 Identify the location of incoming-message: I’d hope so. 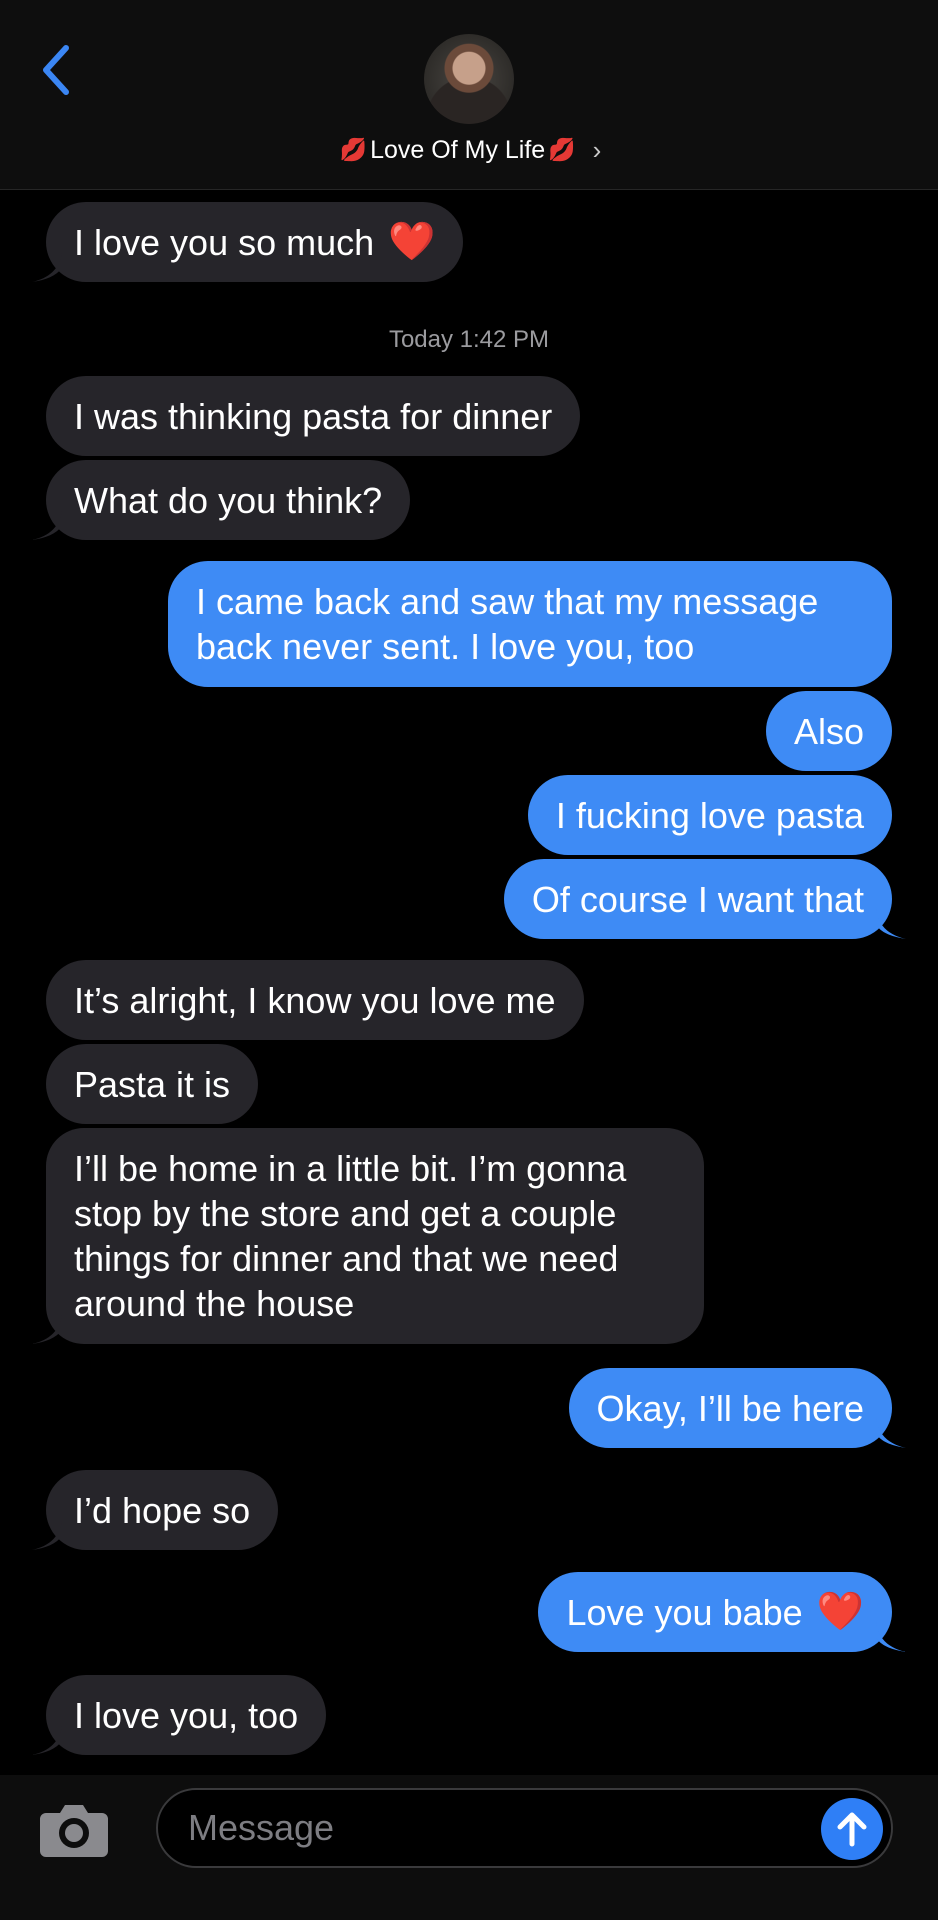
(155, 1510).